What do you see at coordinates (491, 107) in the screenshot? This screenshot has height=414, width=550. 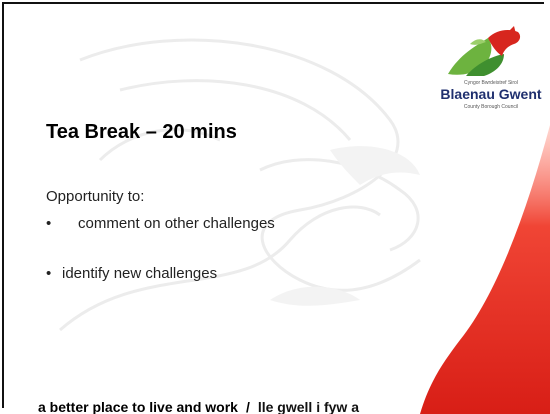 I see `logo-english-subtitle: County Borough Council` at bounding box center [491, 107].